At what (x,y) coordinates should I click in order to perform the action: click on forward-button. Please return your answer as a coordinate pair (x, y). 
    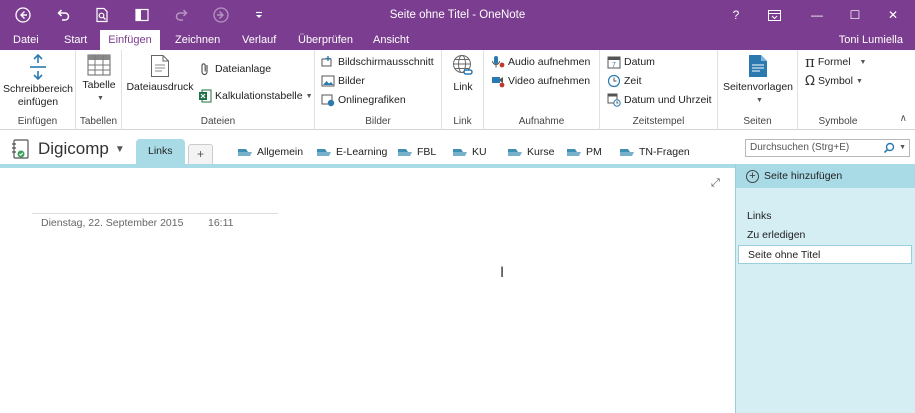
    Looking at the image, I should click on (221, 15).